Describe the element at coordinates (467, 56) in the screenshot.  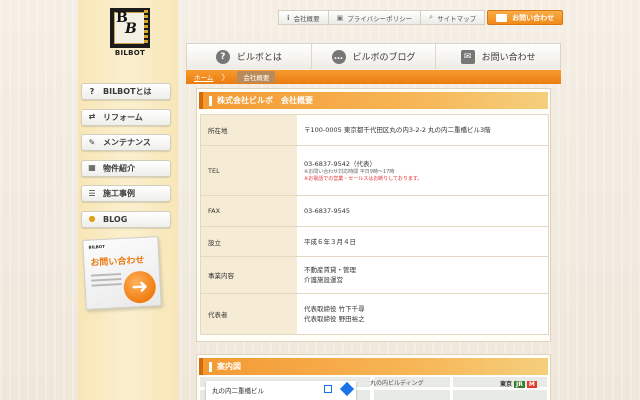
I see `envelope-icon: ✉` at that location.